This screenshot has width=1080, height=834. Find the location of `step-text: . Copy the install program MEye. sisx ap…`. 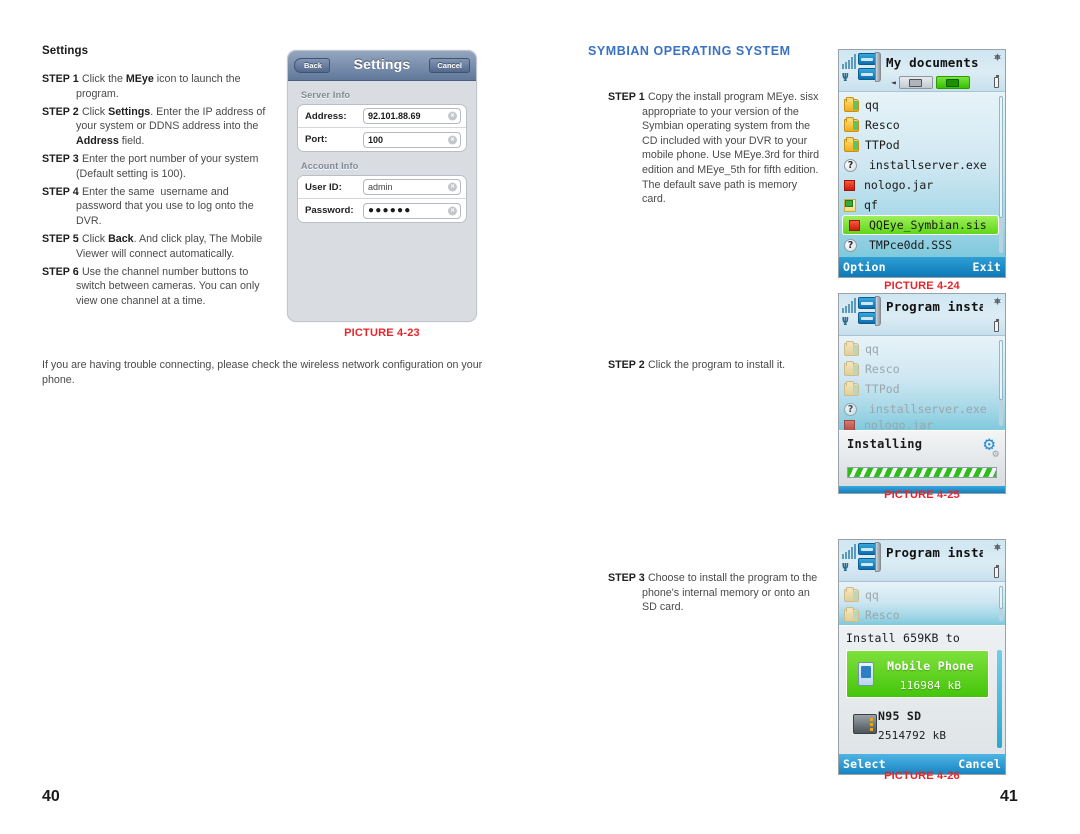

step-text: . Copy the install program MEye. sisx ap… is located at coordinates (731, 148).